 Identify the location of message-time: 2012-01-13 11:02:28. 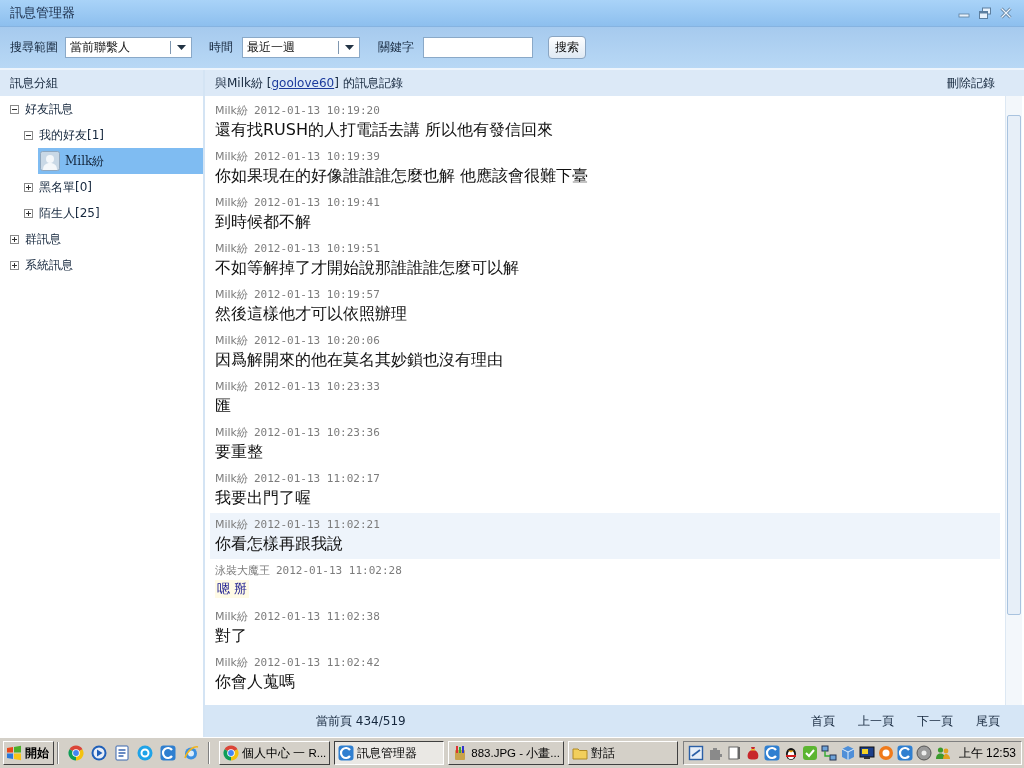
(339, 570).